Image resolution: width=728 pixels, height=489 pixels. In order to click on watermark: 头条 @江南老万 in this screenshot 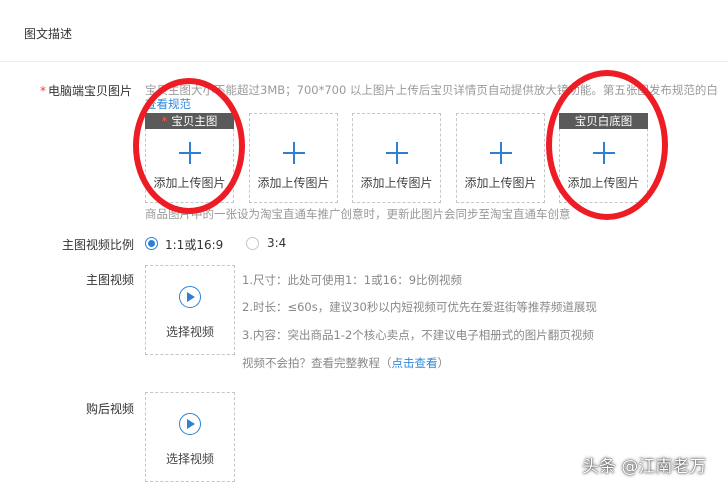, I will do `click(644, 467)`.